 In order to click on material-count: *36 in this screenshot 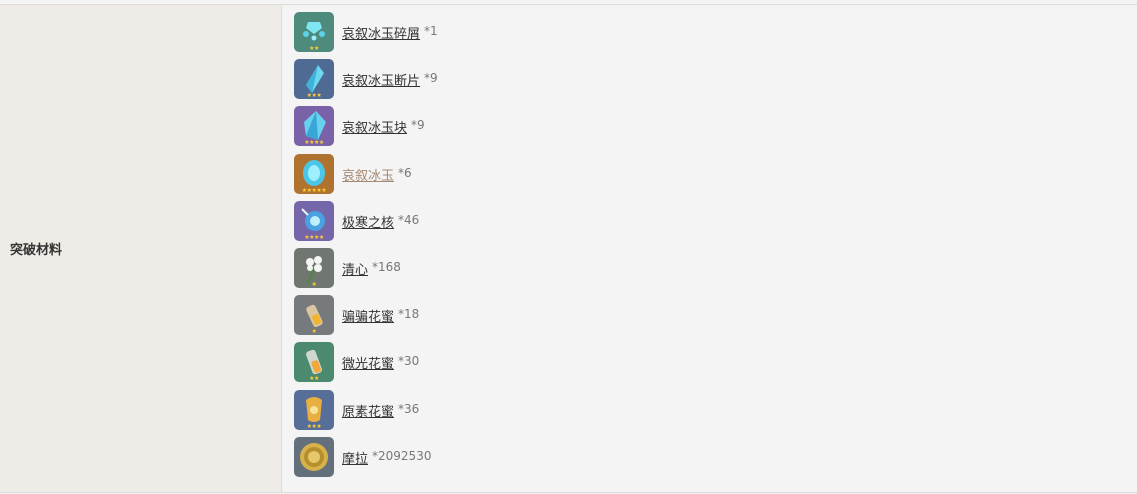, I will do `click(409, 408)`.